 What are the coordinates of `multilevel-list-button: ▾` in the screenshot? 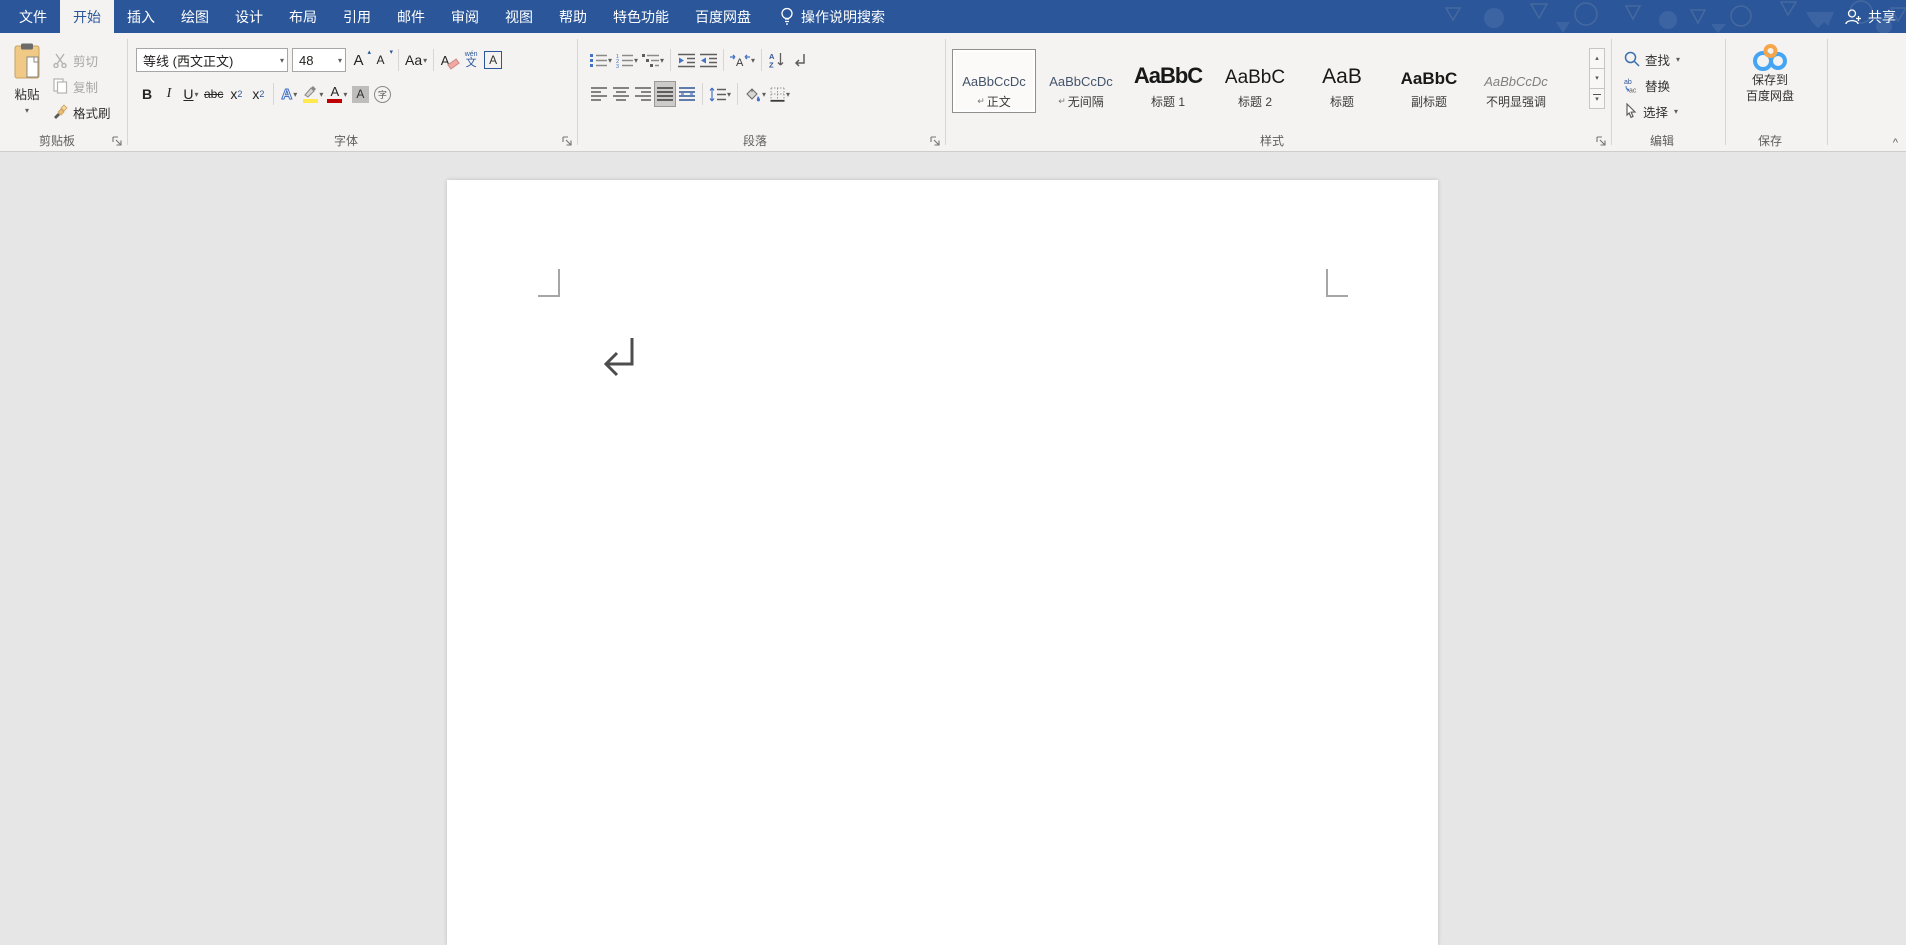 It's located at (653, 60).